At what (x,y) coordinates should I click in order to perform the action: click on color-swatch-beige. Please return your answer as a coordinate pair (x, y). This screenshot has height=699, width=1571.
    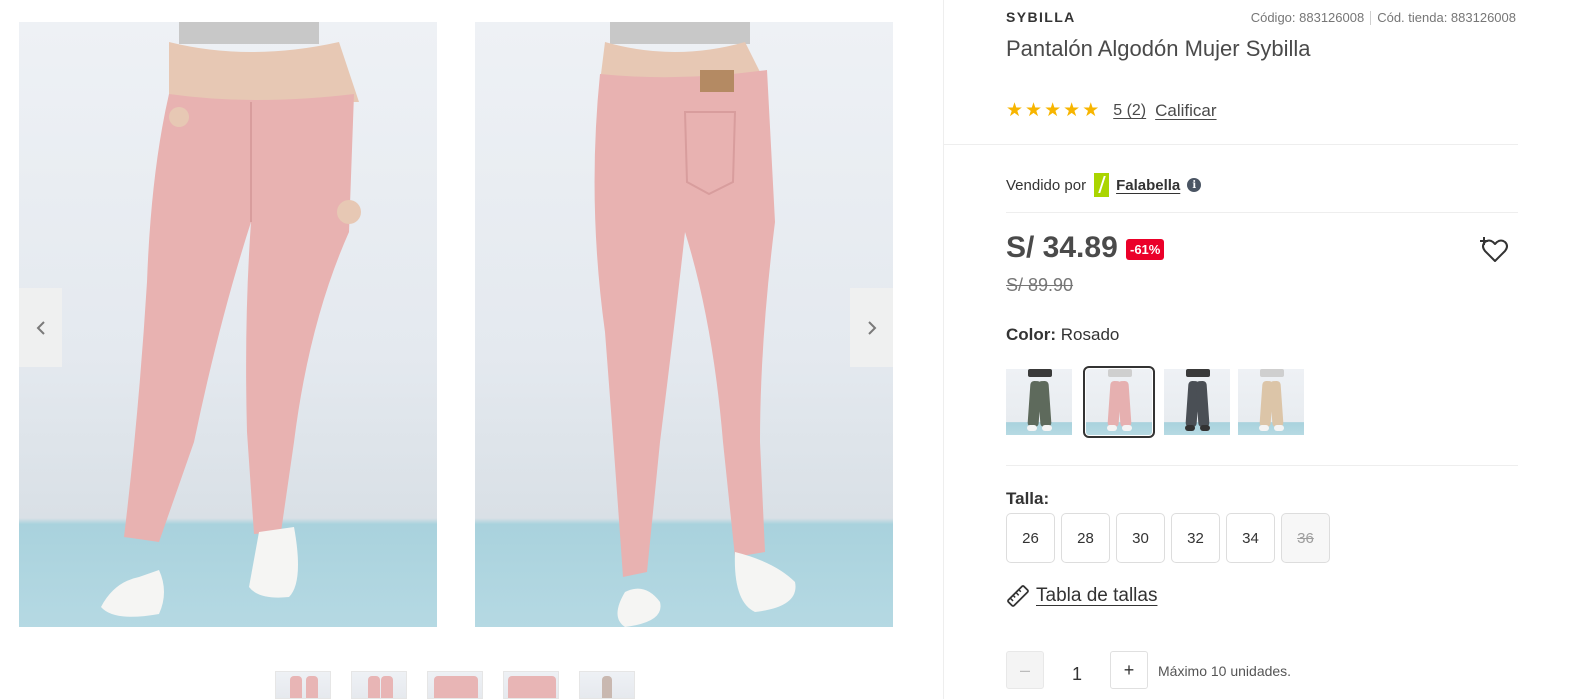
    Looking at the image, I should click on (1271, 402).